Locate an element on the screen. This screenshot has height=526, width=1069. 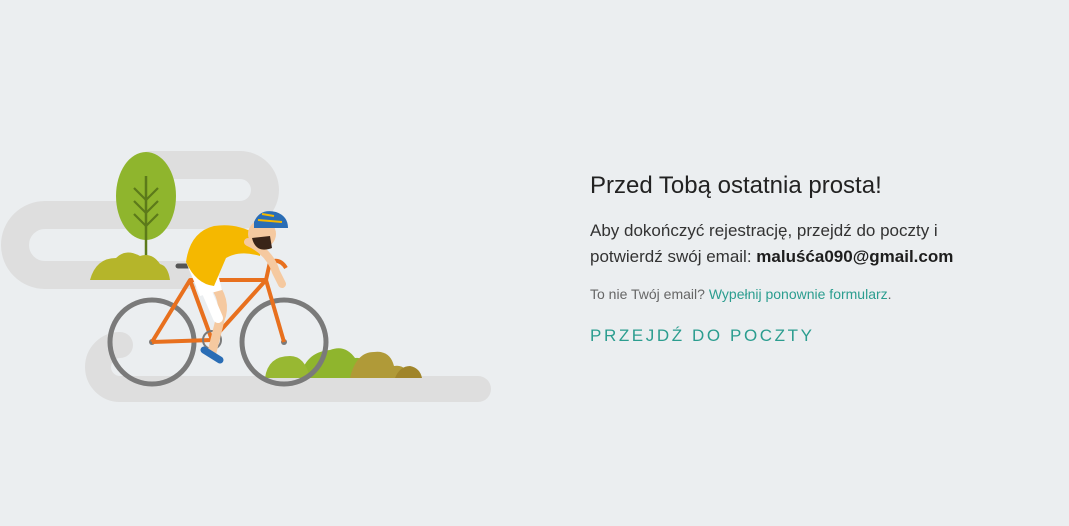
hint-text: To nie Twój email? is located at coordinates (647, 294).